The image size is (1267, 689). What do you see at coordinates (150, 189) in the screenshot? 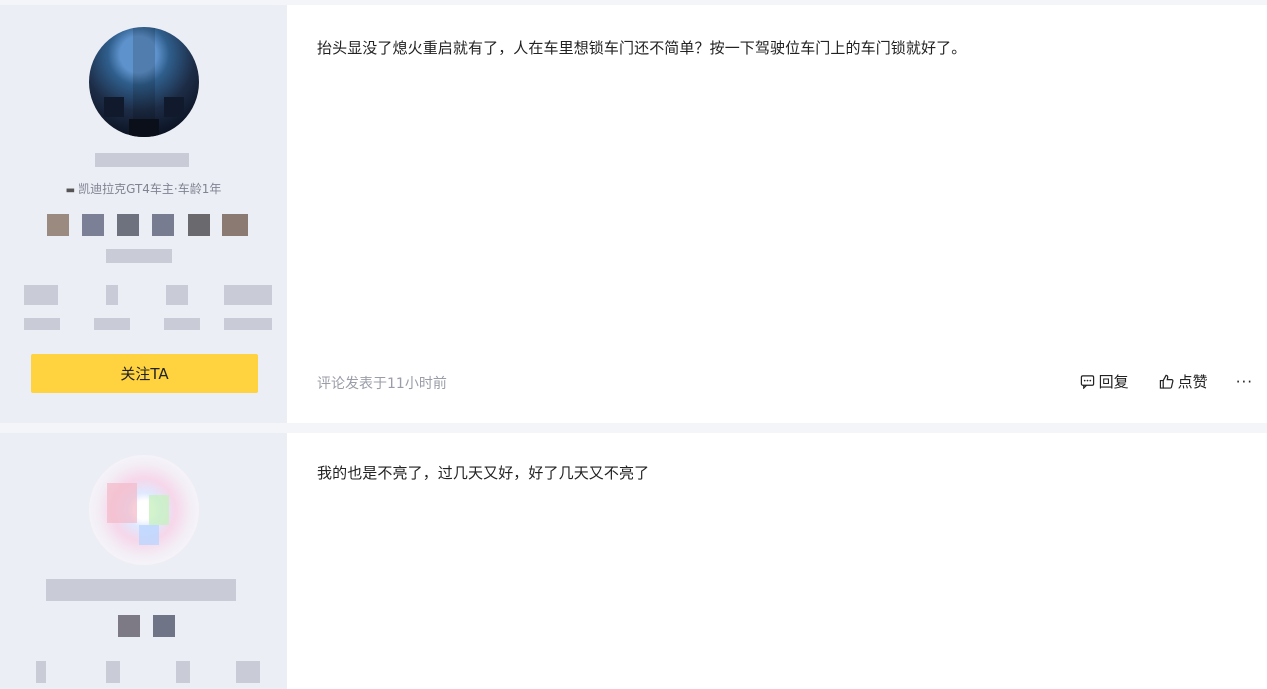
I see `owner-badge-text: 凯迪拉克GT4车主·车龄1年` at bounding box center [150, 189].